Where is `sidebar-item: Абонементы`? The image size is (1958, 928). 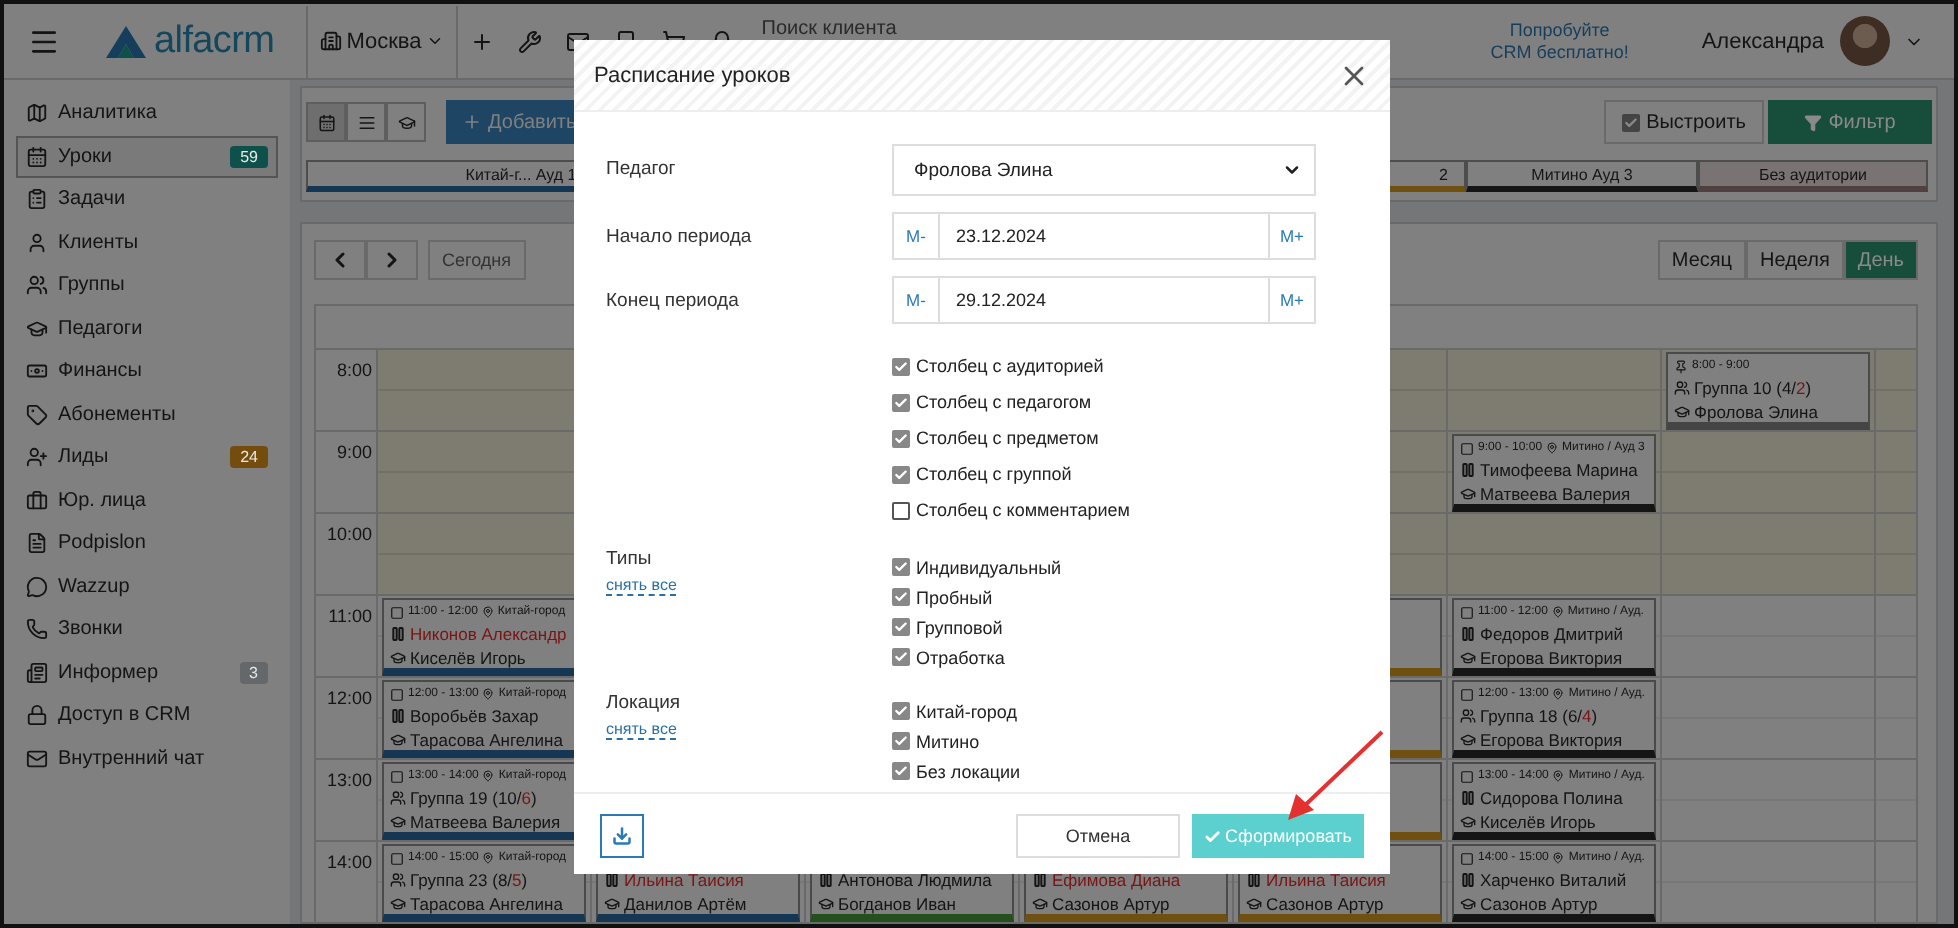
sidebar-item: Абонементы is located at coordinates (147, 414).